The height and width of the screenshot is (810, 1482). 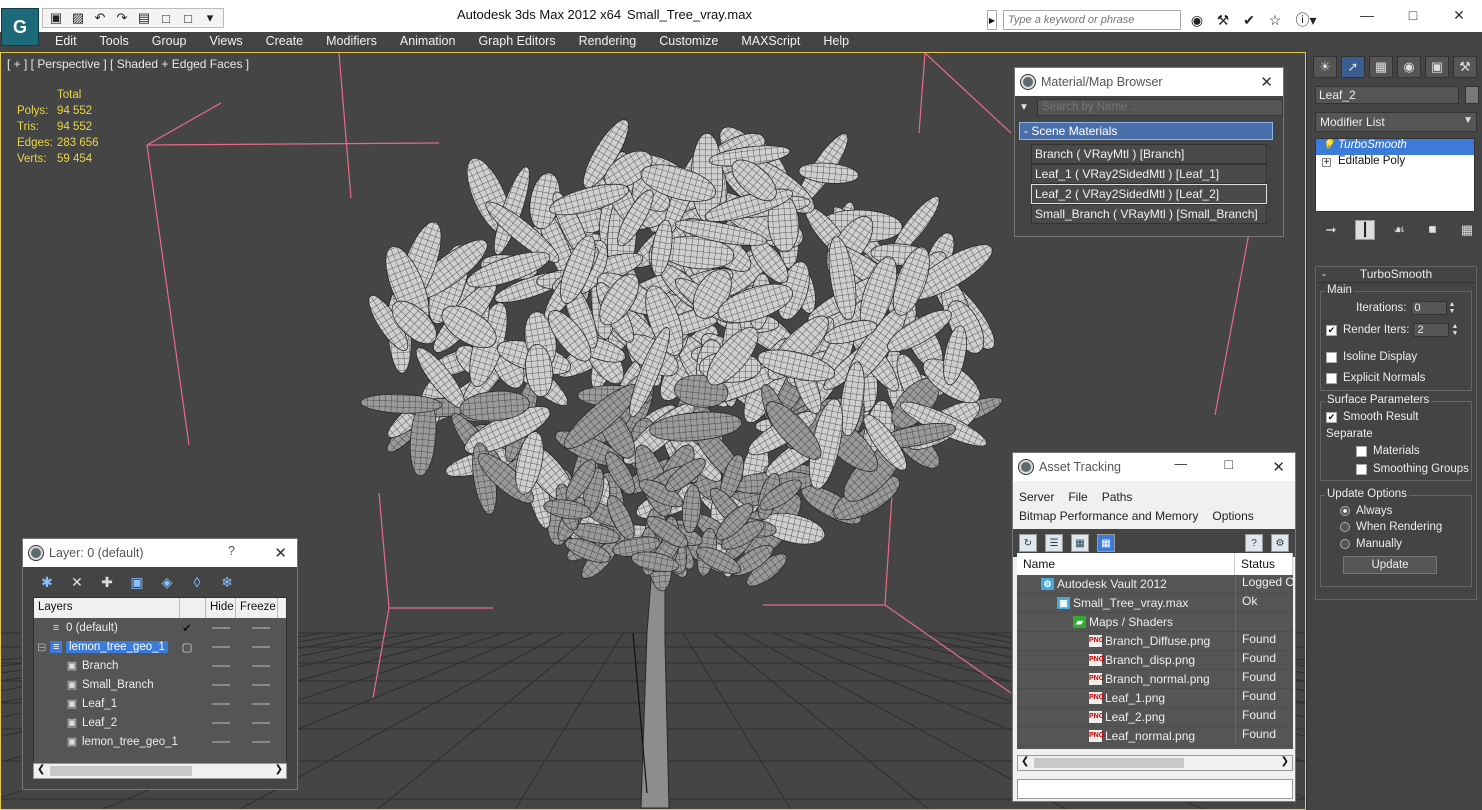 I want to click on menu-tools: Tools, so click(x=114, y=42).